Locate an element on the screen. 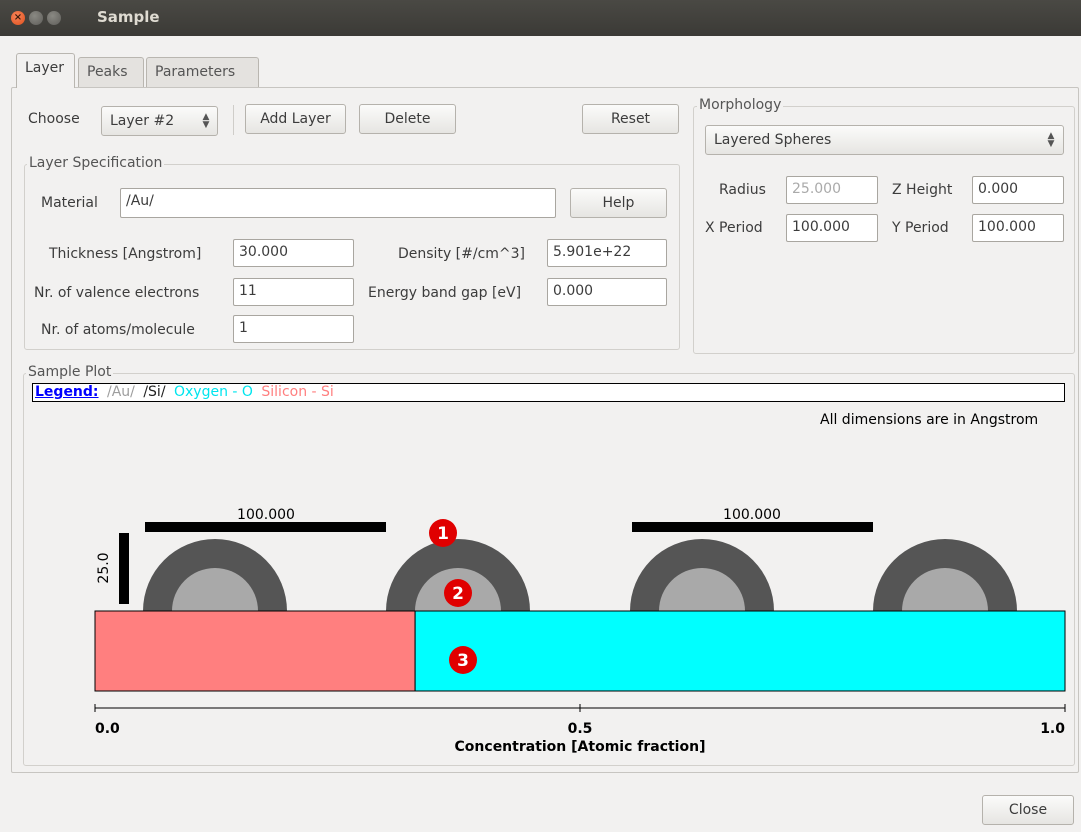  period-scale-label-2: 100.000 is located at coordinates (752, 515).